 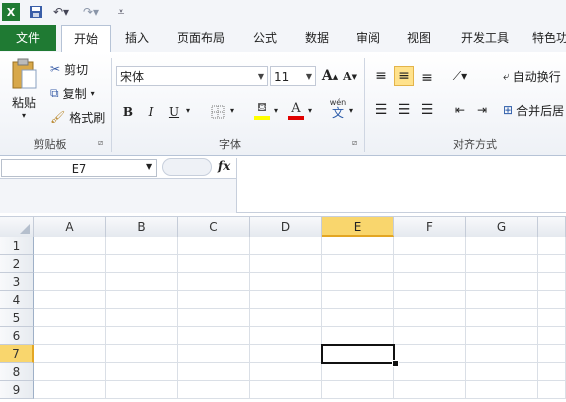 I want to click on underline-button: U, so click(x=174, y=112).